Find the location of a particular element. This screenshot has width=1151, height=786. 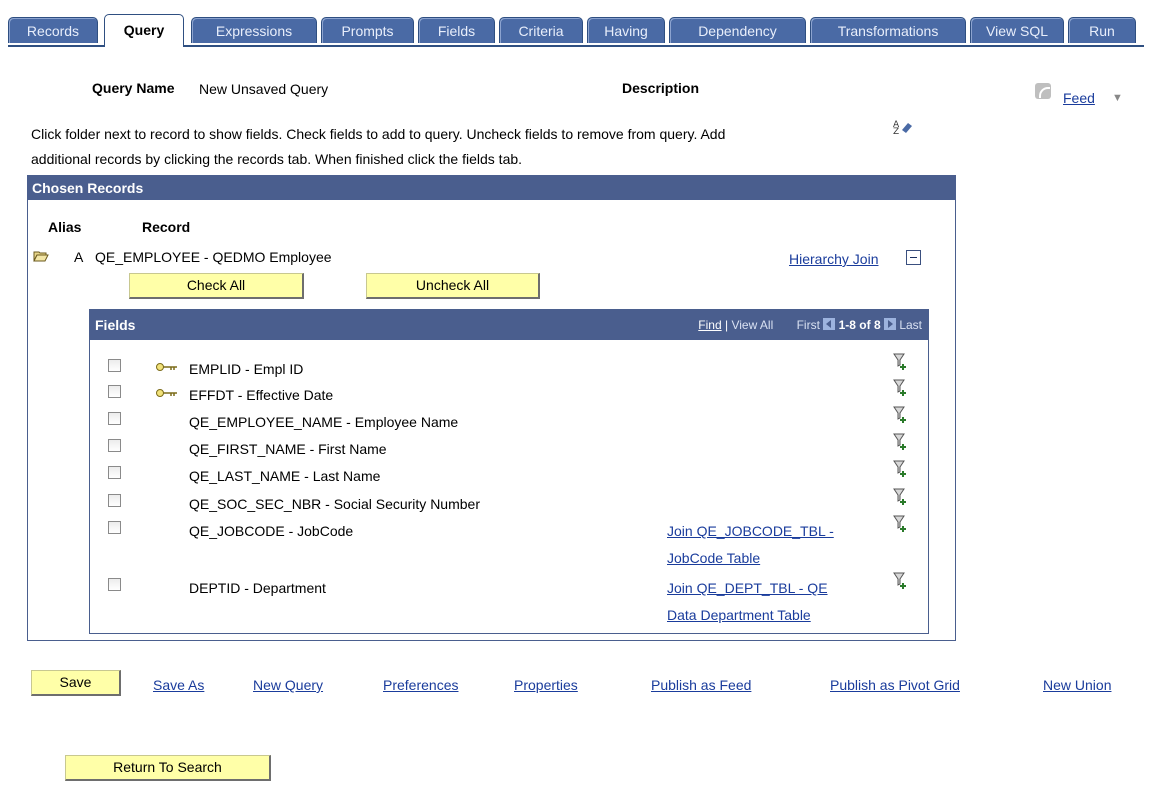

preferences-link: Preferences is located at coordinates (420, 685).